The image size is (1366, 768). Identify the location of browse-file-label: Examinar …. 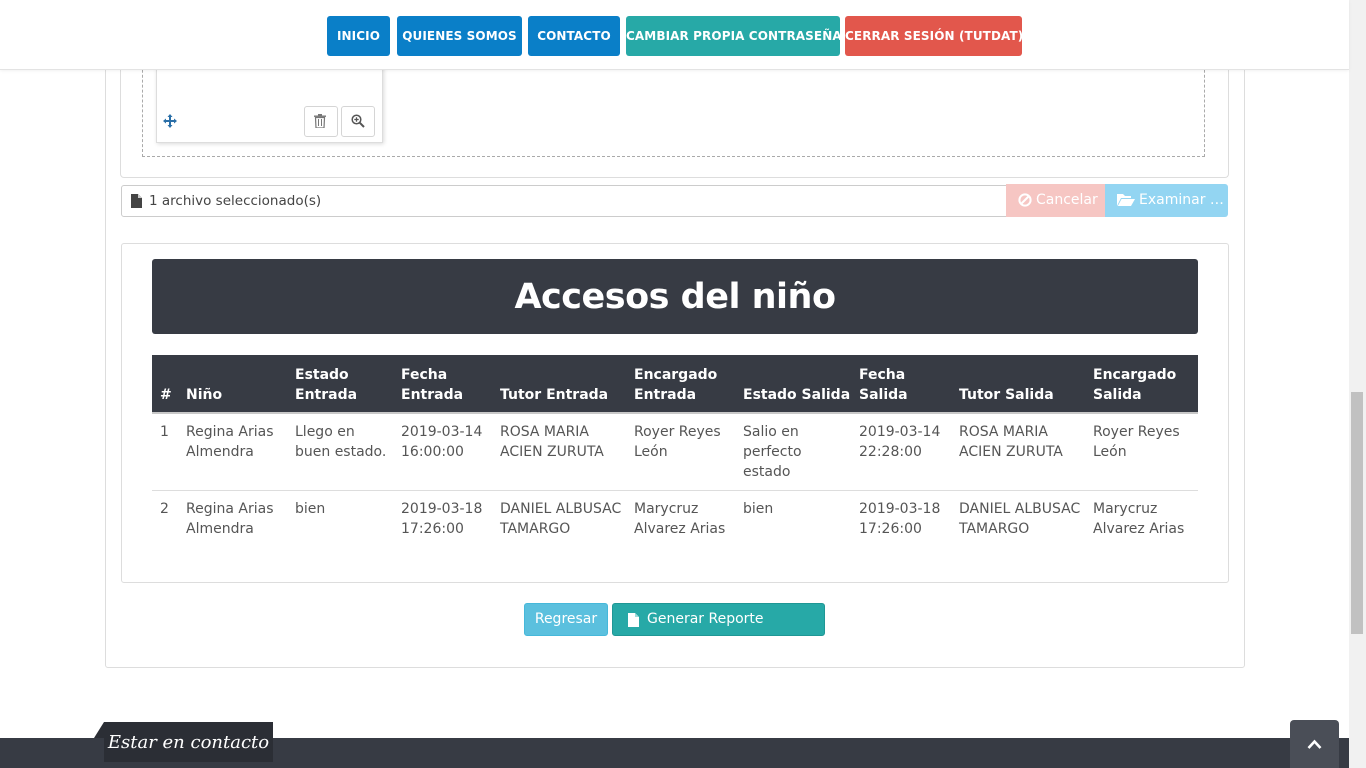
(1181, 200).